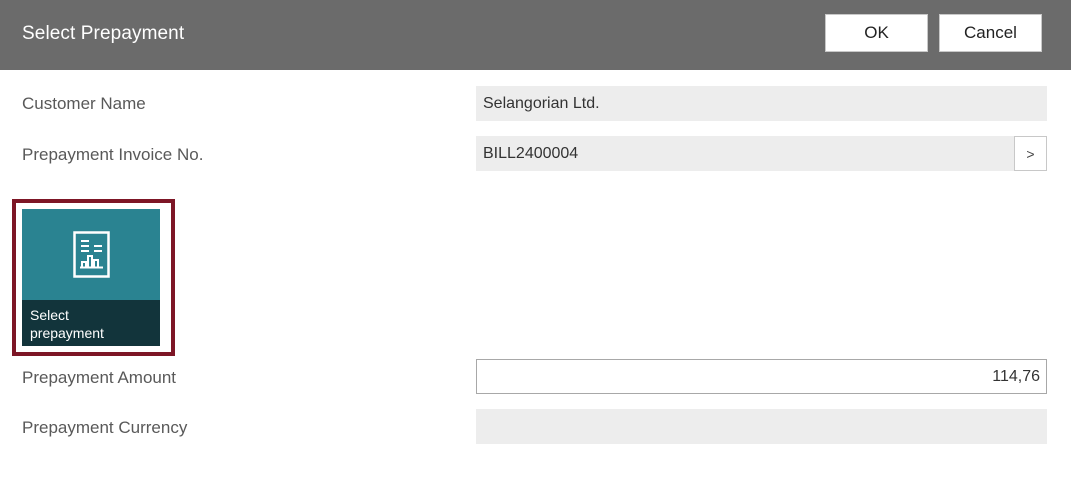  I want to click on dialog-title: Select Prepayment, so click(103, 33).